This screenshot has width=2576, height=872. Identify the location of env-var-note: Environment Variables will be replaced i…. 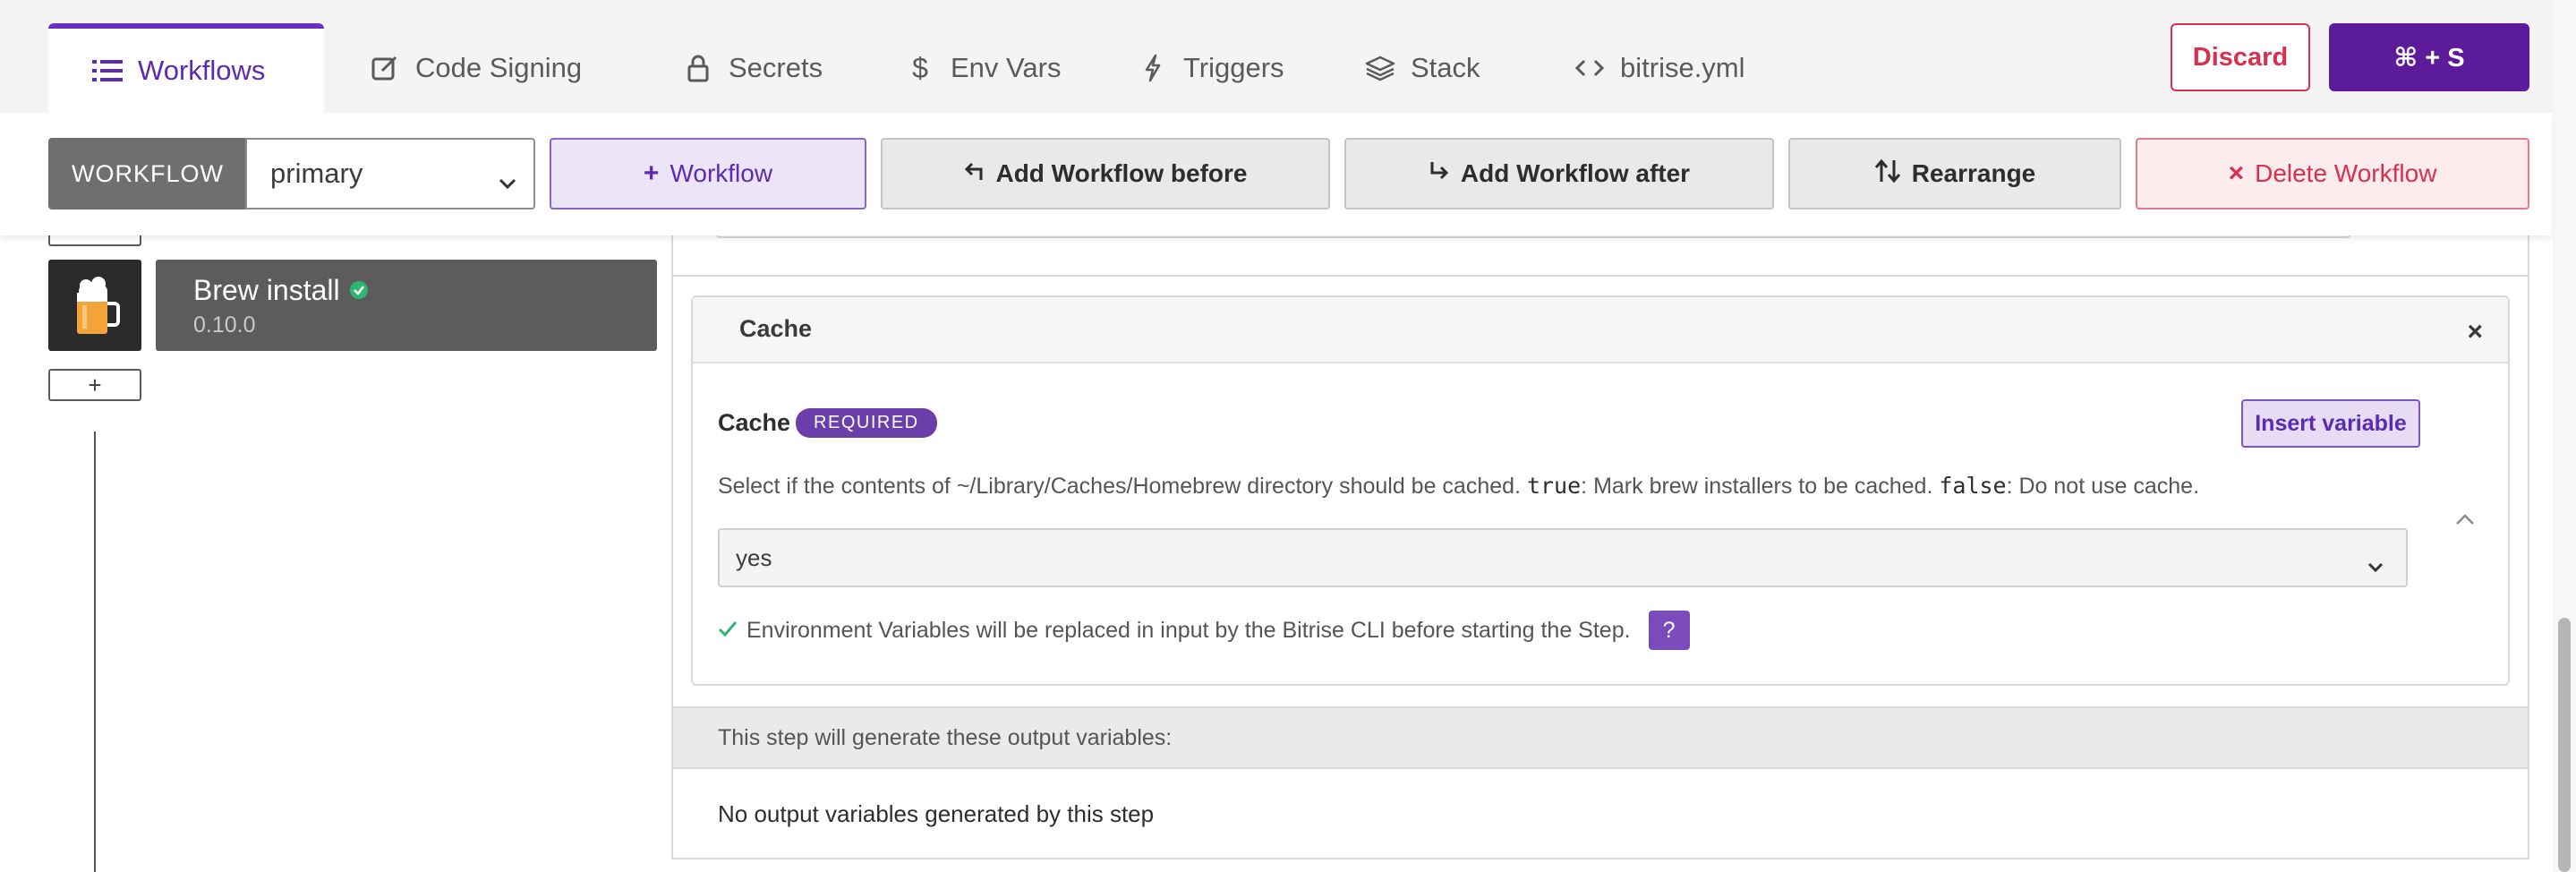
(1204, 630).